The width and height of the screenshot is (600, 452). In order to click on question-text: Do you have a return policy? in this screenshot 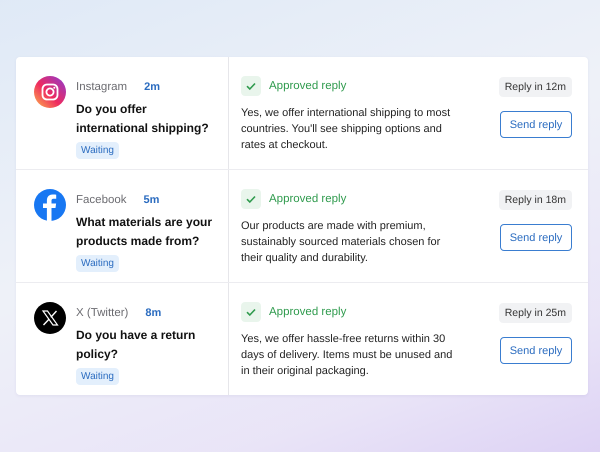, I will do `click(136, 345)`.